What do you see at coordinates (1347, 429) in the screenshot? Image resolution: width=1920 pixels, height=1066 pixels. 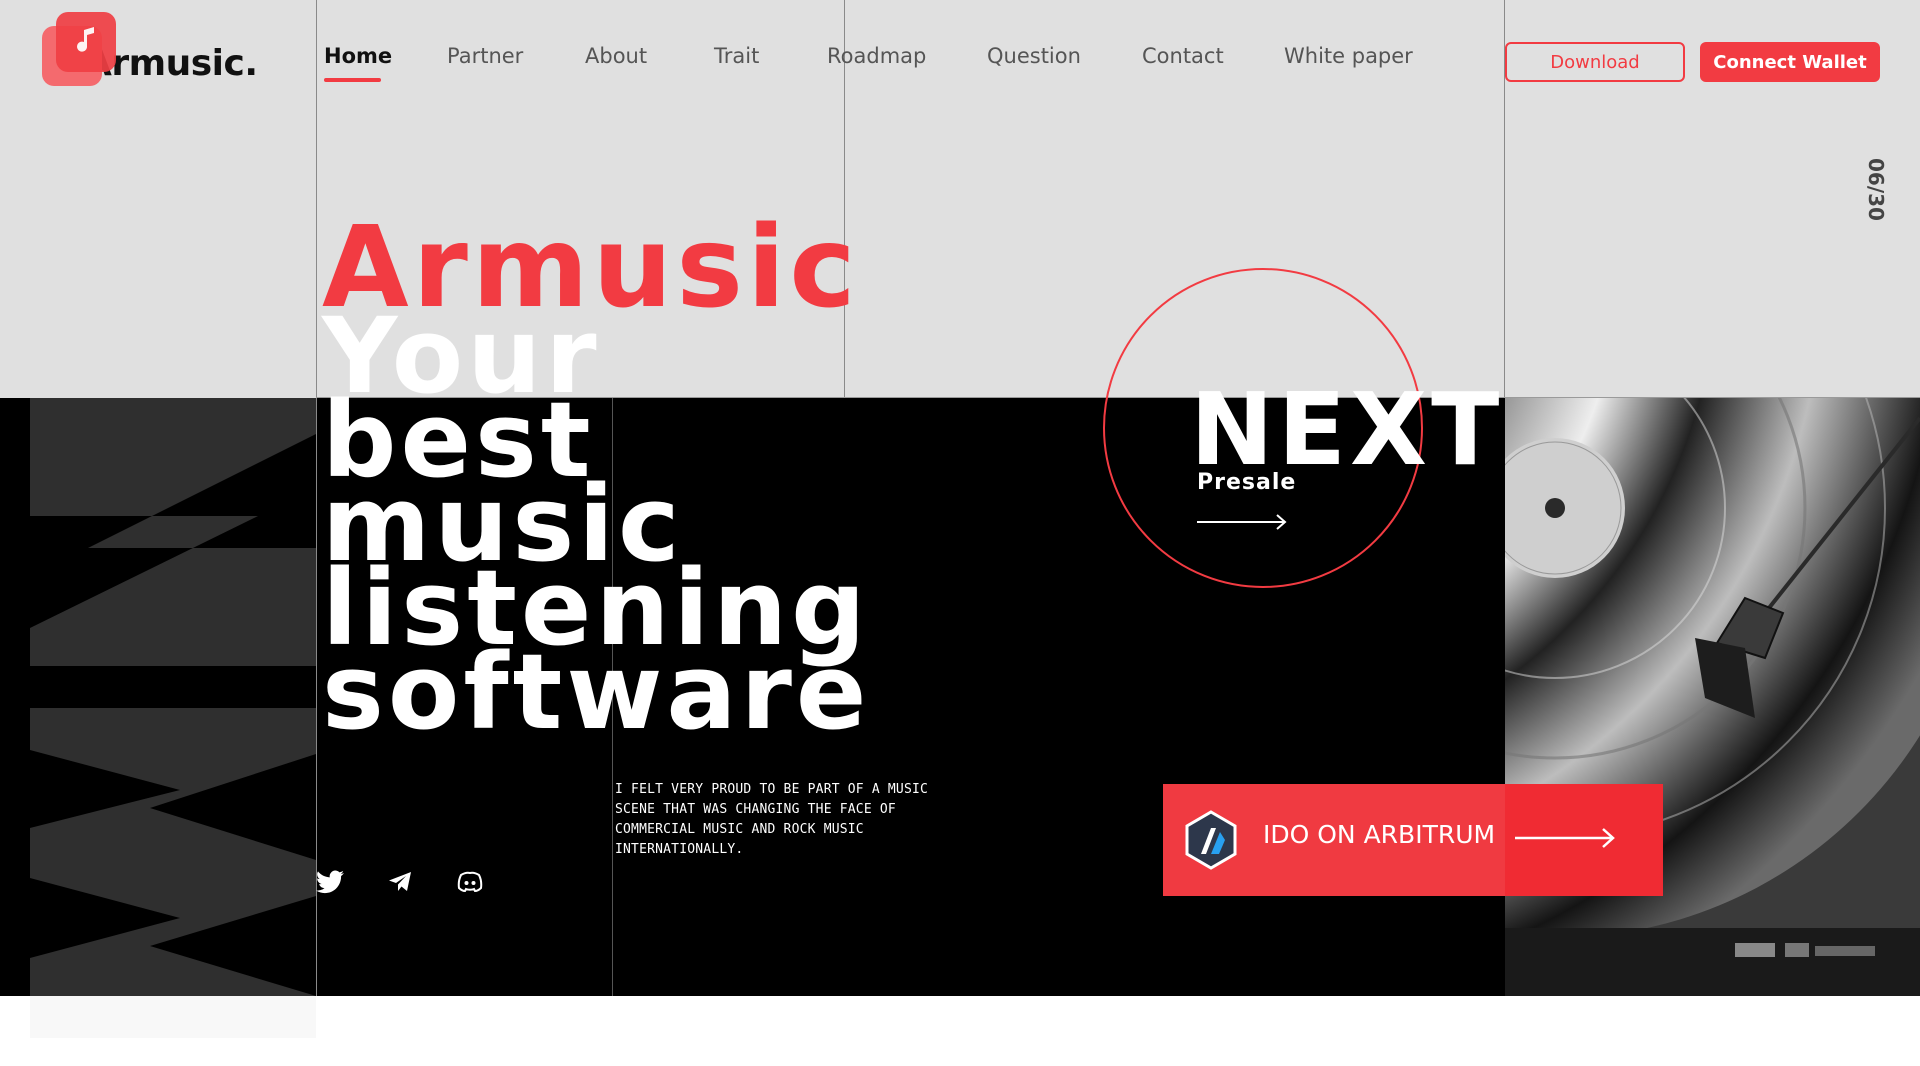 I see `next-heading: NEXT` at bounding box center [1347, 429].